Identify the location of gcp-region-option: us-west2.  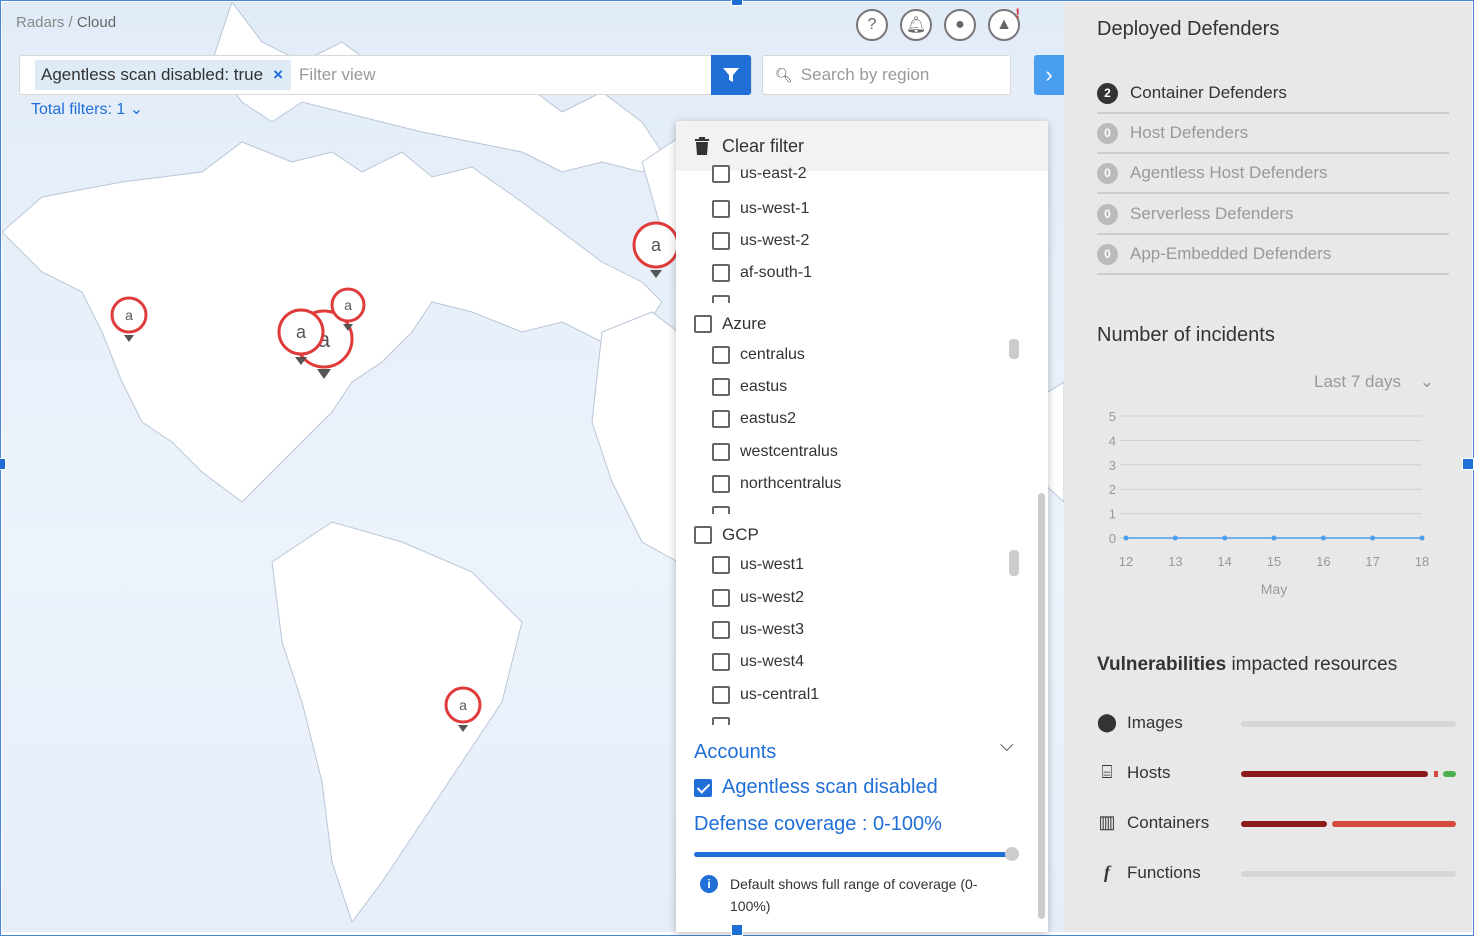
(758, 598).